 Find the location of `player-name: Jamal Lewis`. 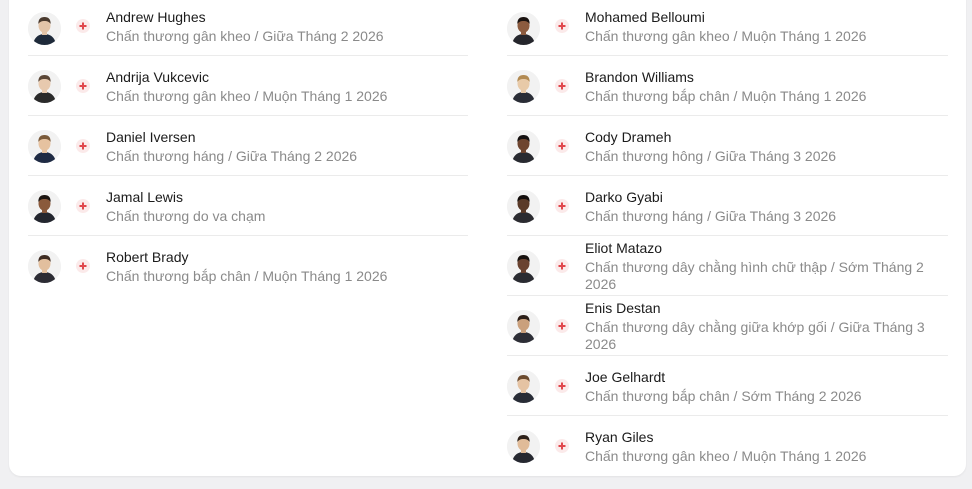

player-name: Jamal Lewis is located at coordinates (287, 197).